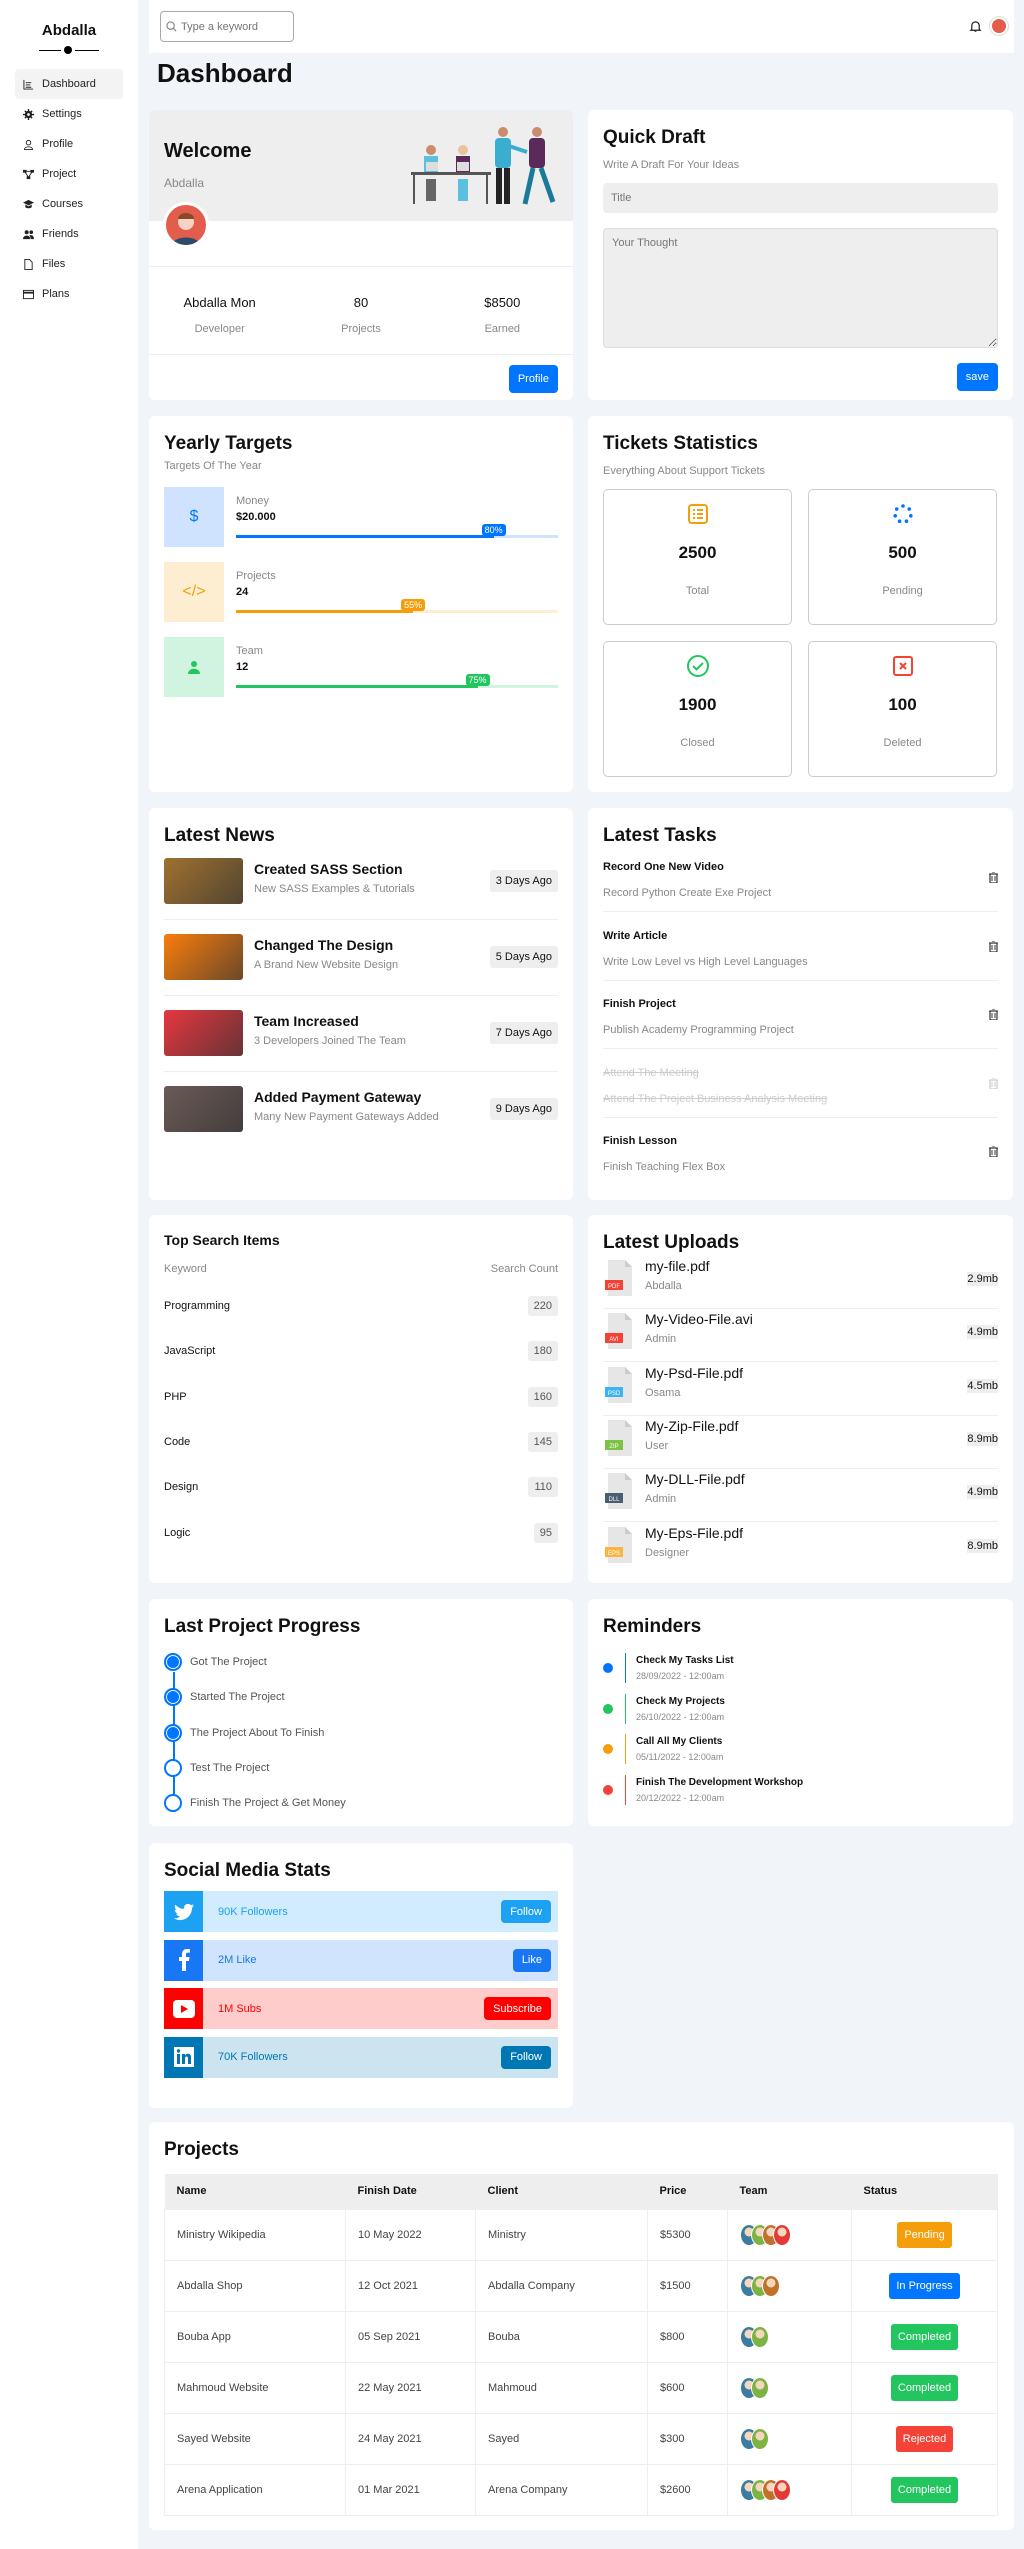 The height and width of the screenshot is (2549, 1024). What do you see at coordinates (28, 294) in the screenshot?
I see `credit-card-icon` at bounding box center [28, 294].